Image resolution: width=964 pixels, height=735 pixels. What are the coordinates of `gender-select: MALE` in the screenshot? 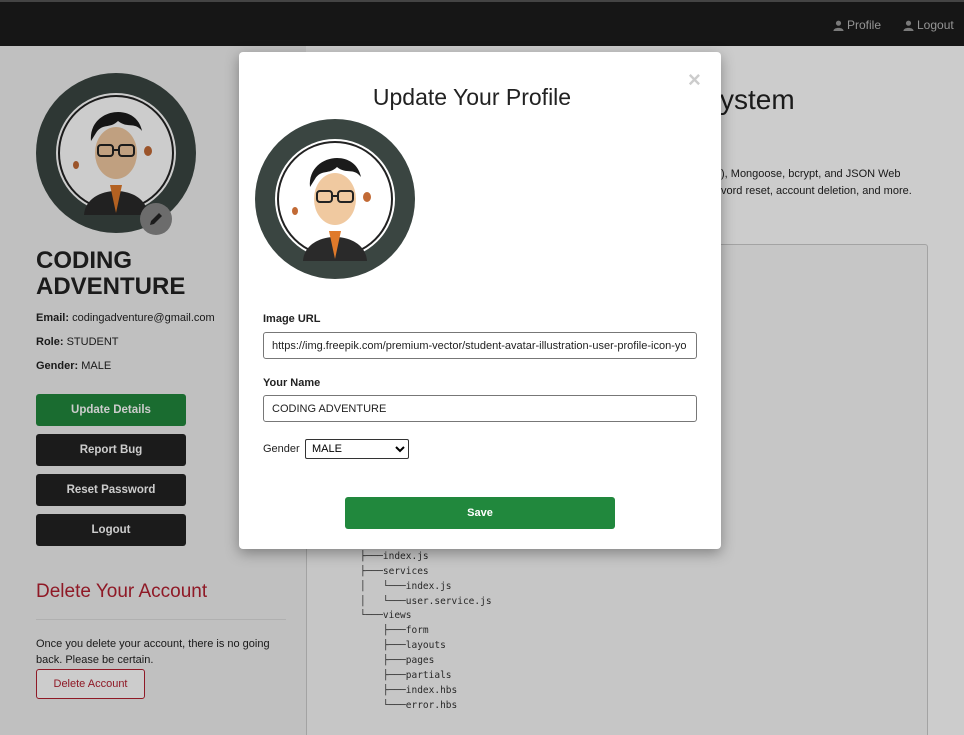 It's located at (357, 449).